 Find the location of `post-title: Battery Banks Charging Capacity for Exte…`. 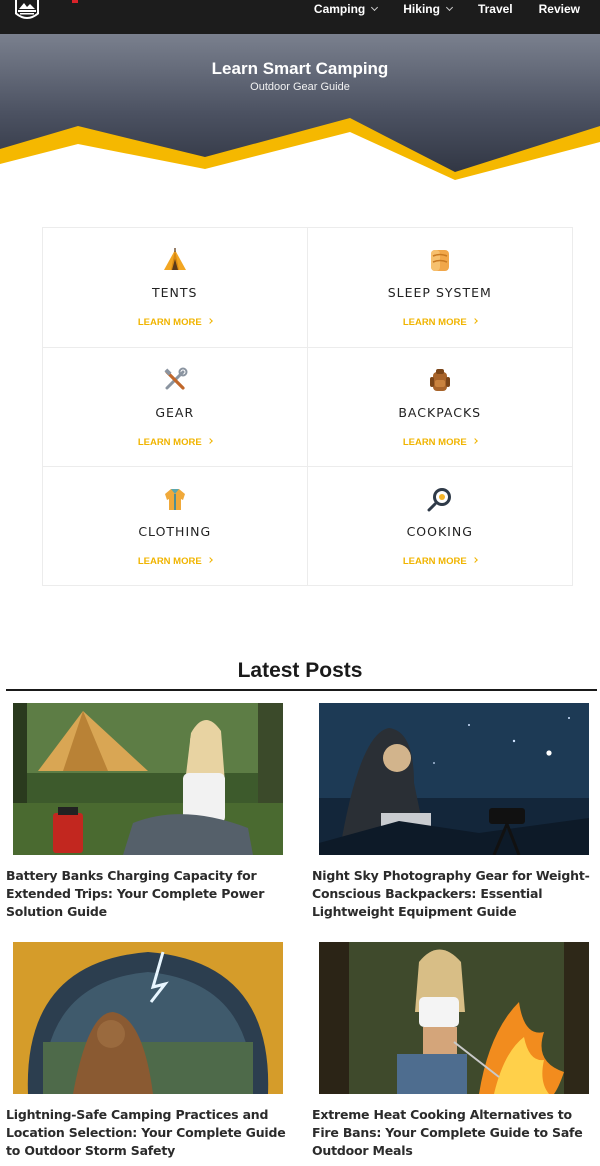

post-title: Battery Banks Charging Capacity for Exte… is located at coordinates (147, 894).